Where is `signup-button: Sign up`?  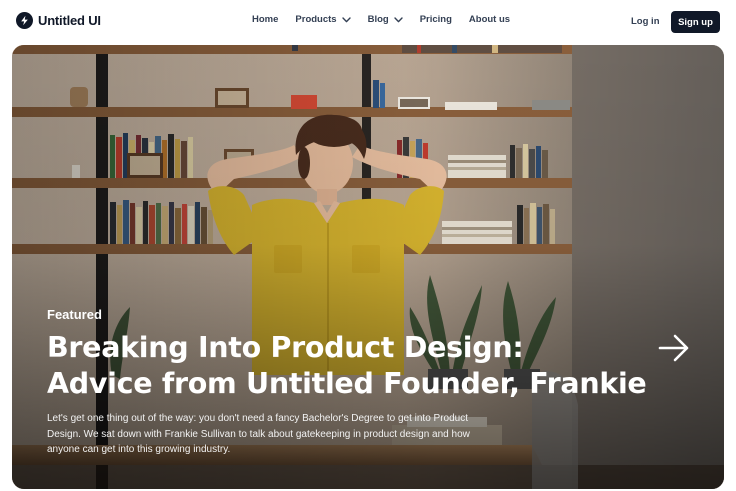 signup-button: Sign up is located at coordinates (695, 22).